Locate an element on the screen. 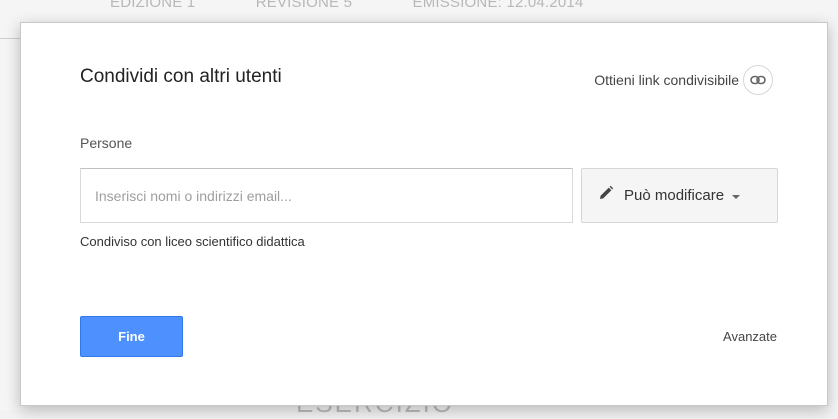 This screenshot has height=419, width=838. get-shareable-link-button: Ottieni link condivisibile is located at coordinates (683, 80).